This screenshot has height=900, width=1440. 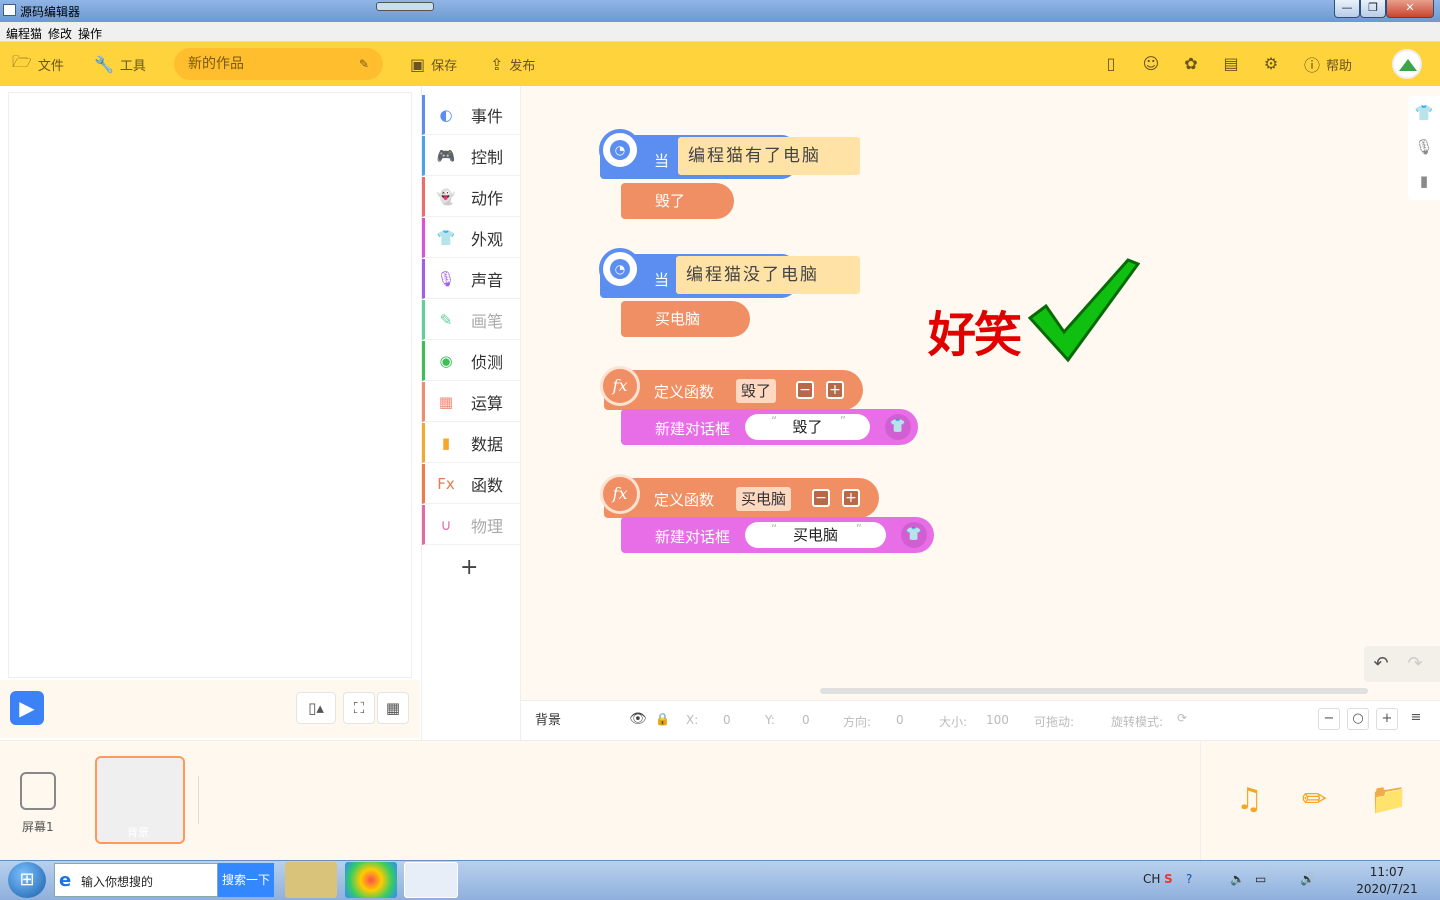 I want to click on zoom-in-icon: +, so click(x=1387, y=719).